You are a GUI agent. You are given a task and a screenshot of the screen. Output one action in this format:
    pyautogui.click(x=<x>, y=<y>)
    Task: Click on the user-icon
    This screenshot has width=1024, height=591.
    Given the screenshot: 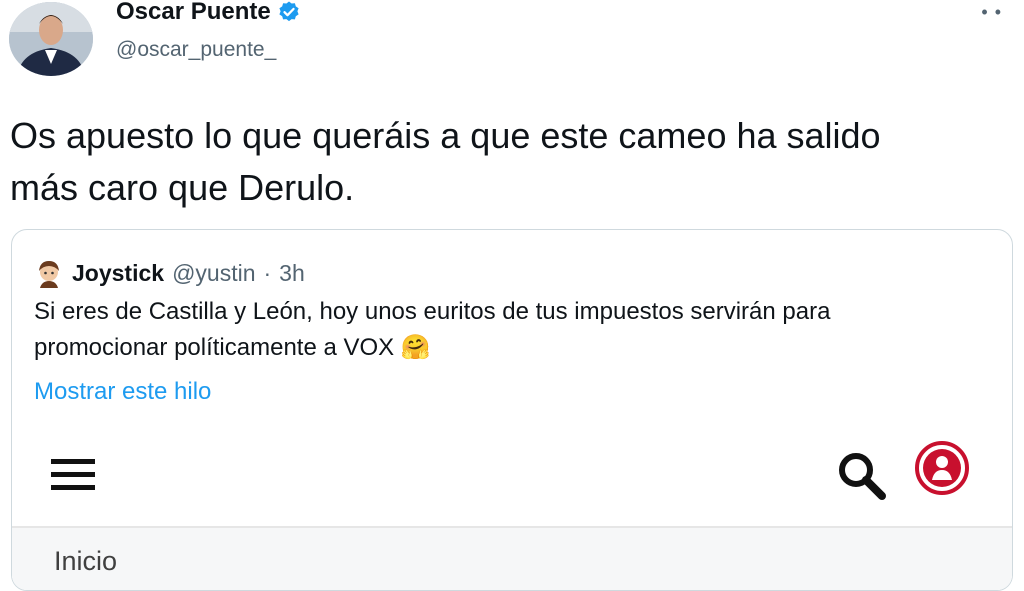 What is the action you would take?
    pyautogui.click(x=942, y=468)
    